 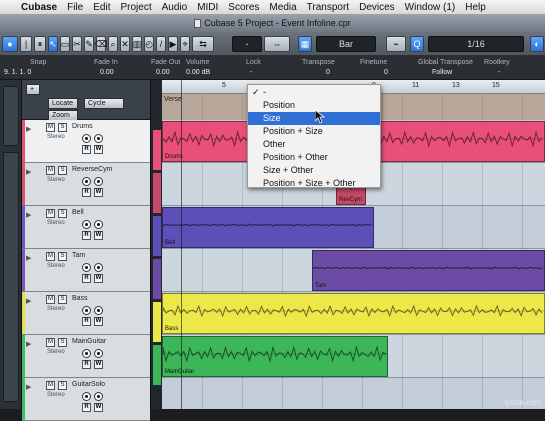 What do you see at coordinates (475, 7) in the screenshot?
I see `menu-help: Help` at bounding box center [475, 7].